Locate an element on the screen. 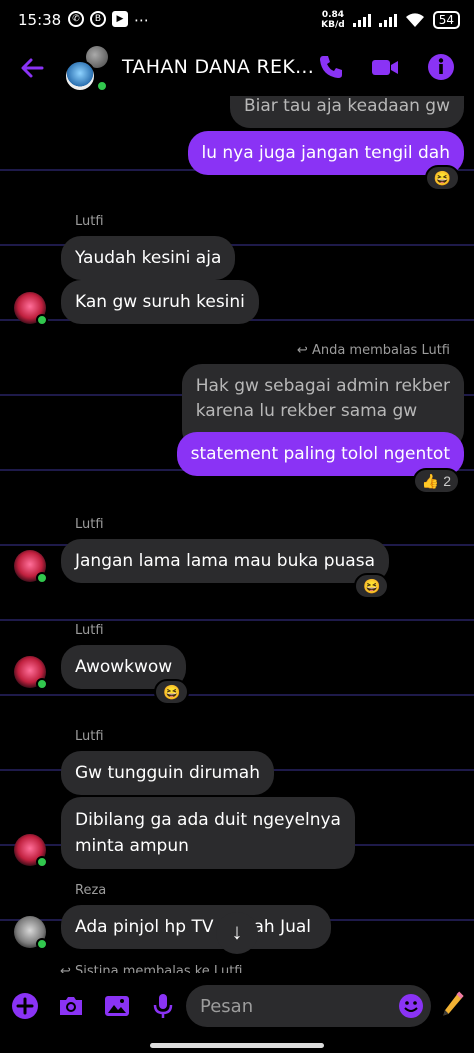 This screenshot has height=1053, width=474. notification-icons: ✆ B ▶ ⋯ is located at coordinates (108, 20).